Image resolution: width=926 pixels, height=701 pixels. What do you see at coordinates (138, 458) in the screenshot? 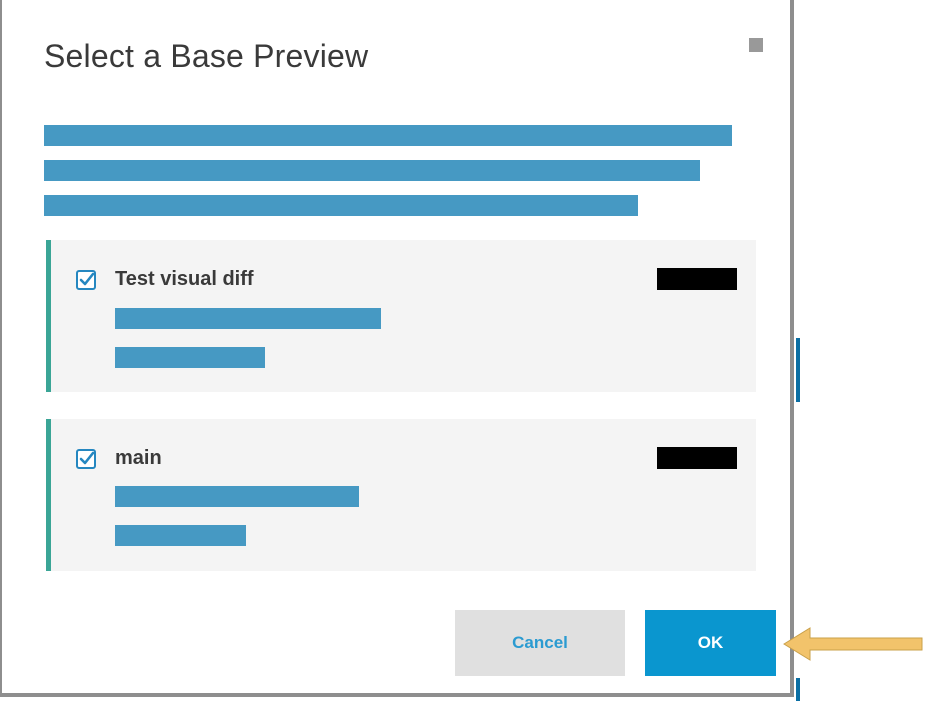
I see `item-label: main` at bounding box center [138, 458].